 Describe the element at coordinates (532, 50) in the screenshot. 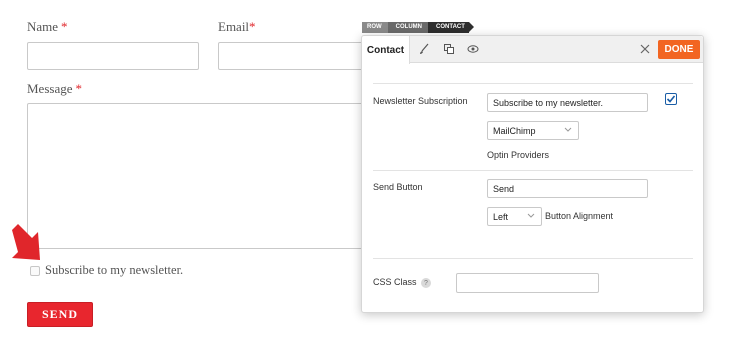

I see `panel-toolbar: Contact DONE` at that location.